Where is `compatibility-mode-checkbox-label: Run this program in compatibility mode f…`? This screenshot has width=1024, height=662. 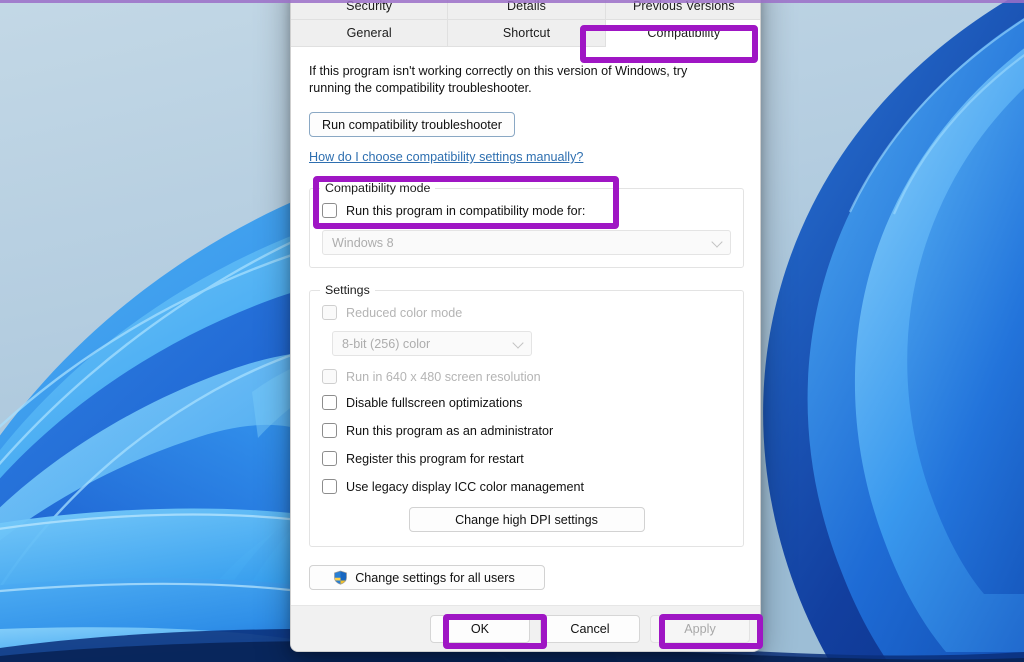 compatibility-mode-checkbox-label: Run this program in compatibility mode f… is located at coordinates (466, 210).